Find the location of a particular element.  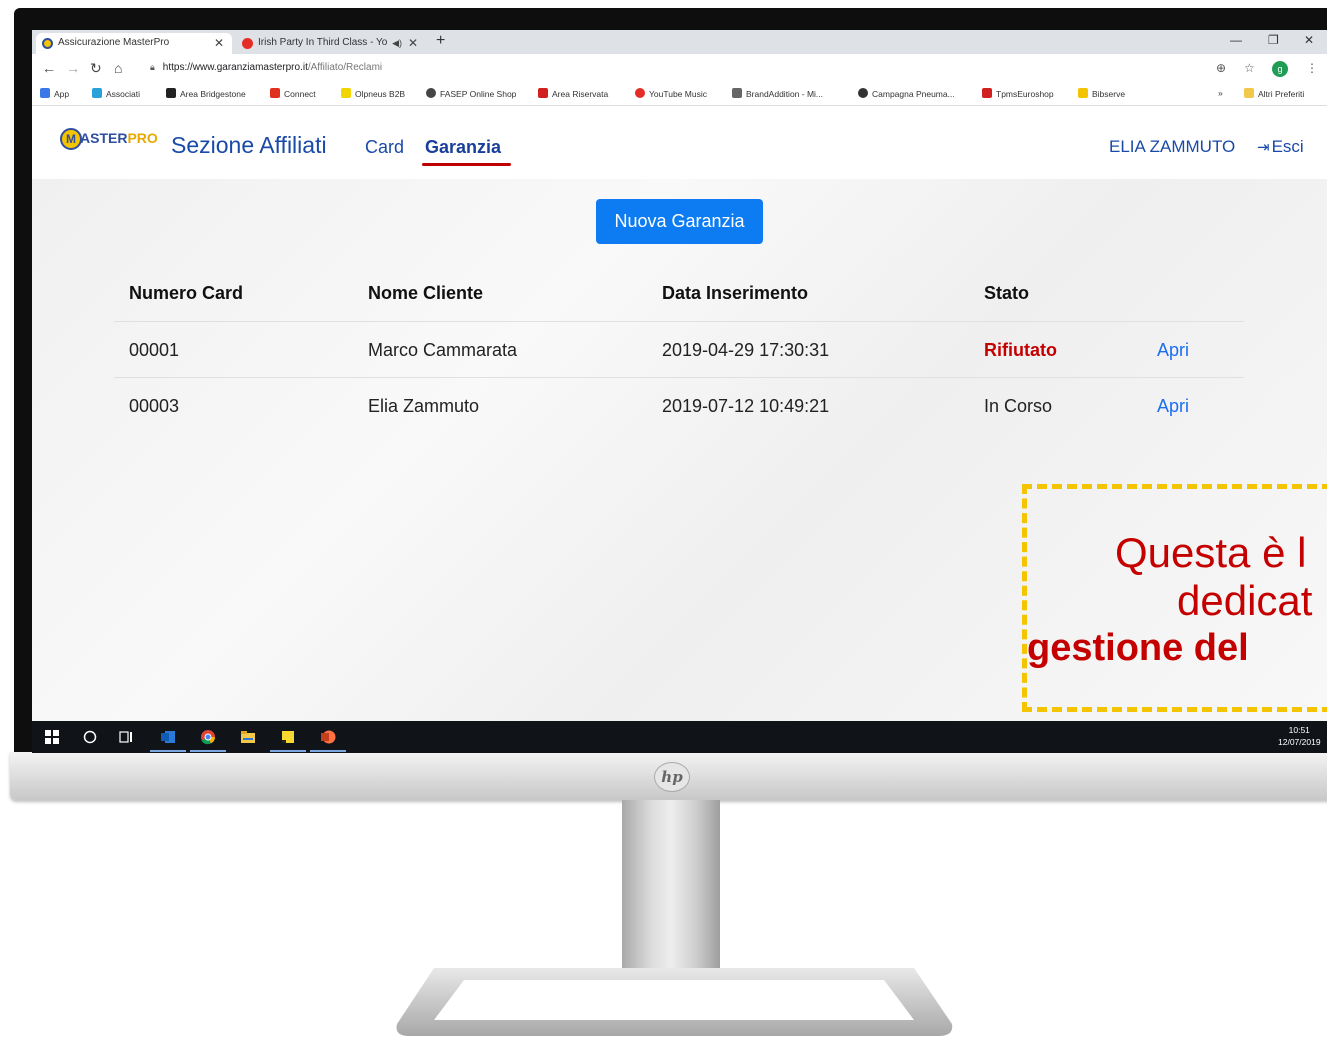

tab-title: Irish Party In Third Class - Yo is located at coordinates (323, 42).